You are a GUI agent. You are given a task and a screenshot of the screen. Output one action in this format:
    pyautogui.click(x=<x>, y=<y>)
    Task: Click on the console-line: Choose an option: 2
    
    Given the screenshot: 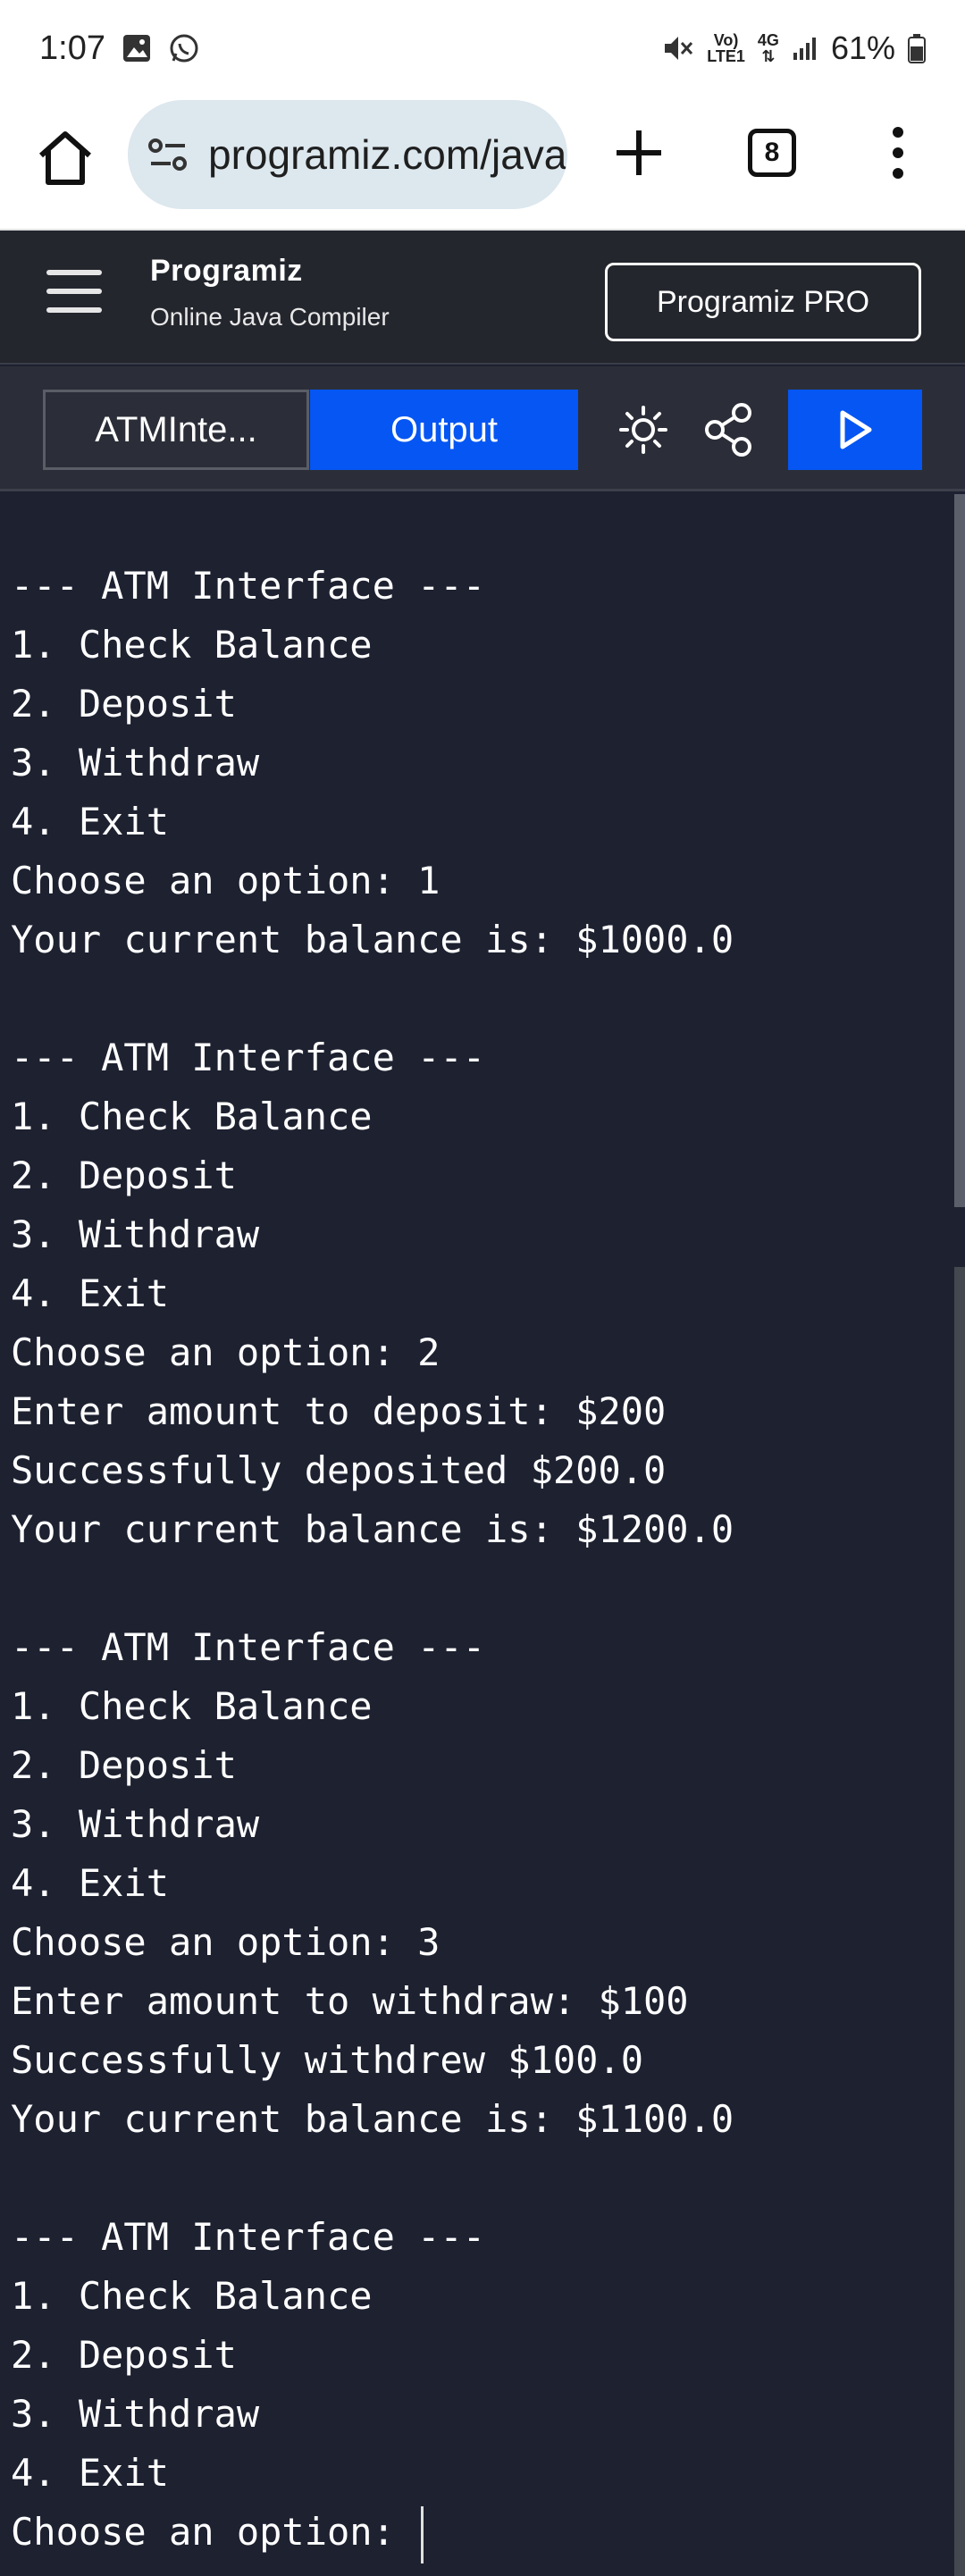 What is the action you would take?
    pyautogui.click(x=226, y=1352)
    